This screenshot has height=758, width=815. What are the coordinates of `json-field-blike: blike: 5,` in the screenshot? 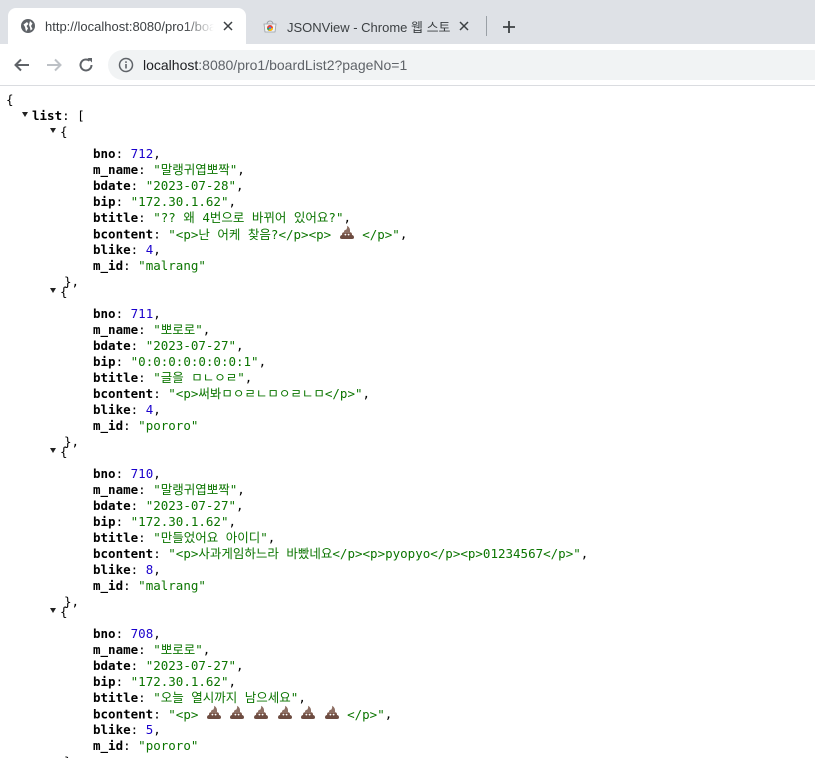 It's located at (127, 729).